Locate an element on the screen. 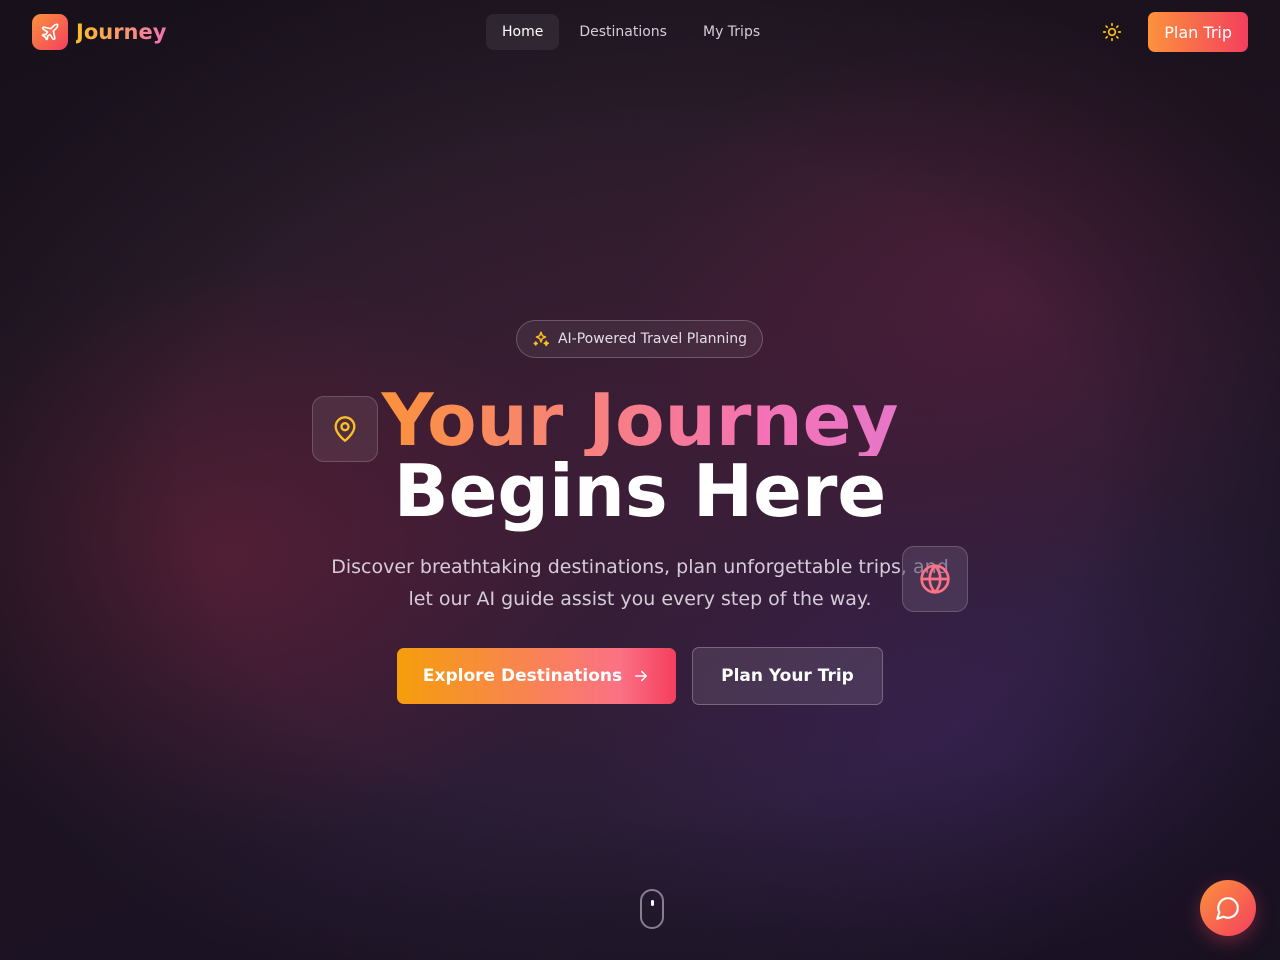 This screenshot has width=1280, height=960. nav-item-my-trips: My Trips is located at coordinates (731, 32).